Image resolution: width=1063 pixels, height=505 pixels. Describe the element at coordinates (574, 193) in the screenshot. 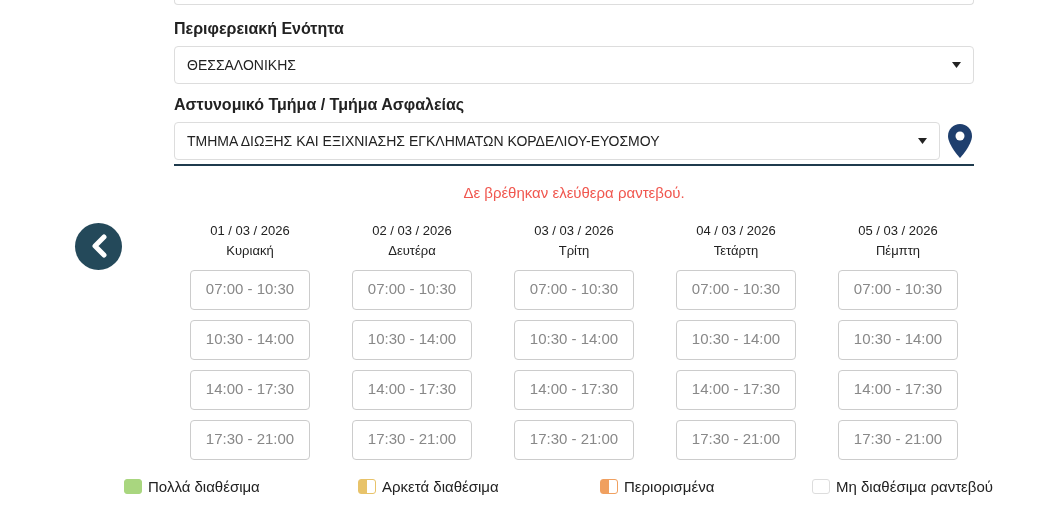

I see `no-appointments-message: Δε βρέθηκαν ελεύθερα ραντεβού.` at that location.